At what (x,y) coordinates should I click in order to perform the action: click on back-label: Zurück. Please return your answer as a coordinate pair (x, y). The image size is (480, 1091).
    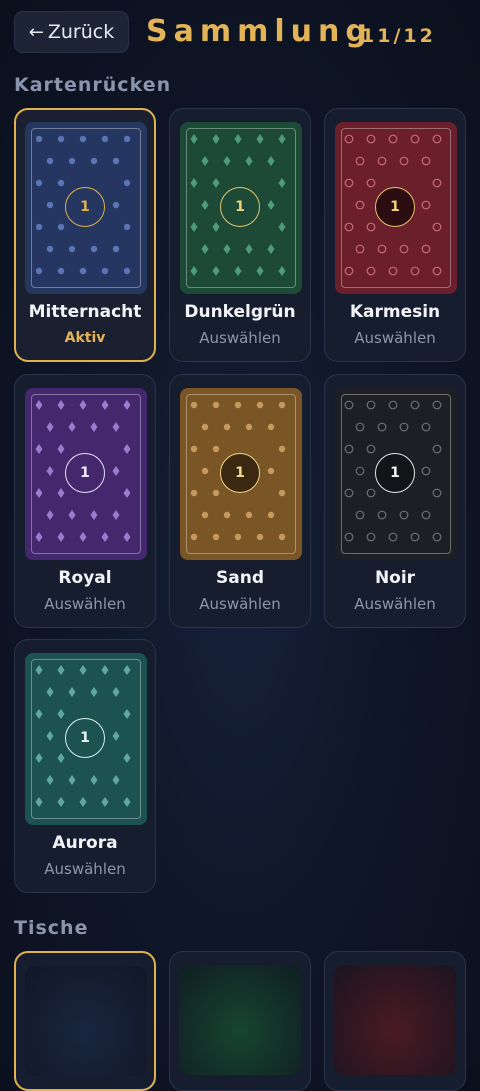
    Looking at the image, I should click on (81, 32).